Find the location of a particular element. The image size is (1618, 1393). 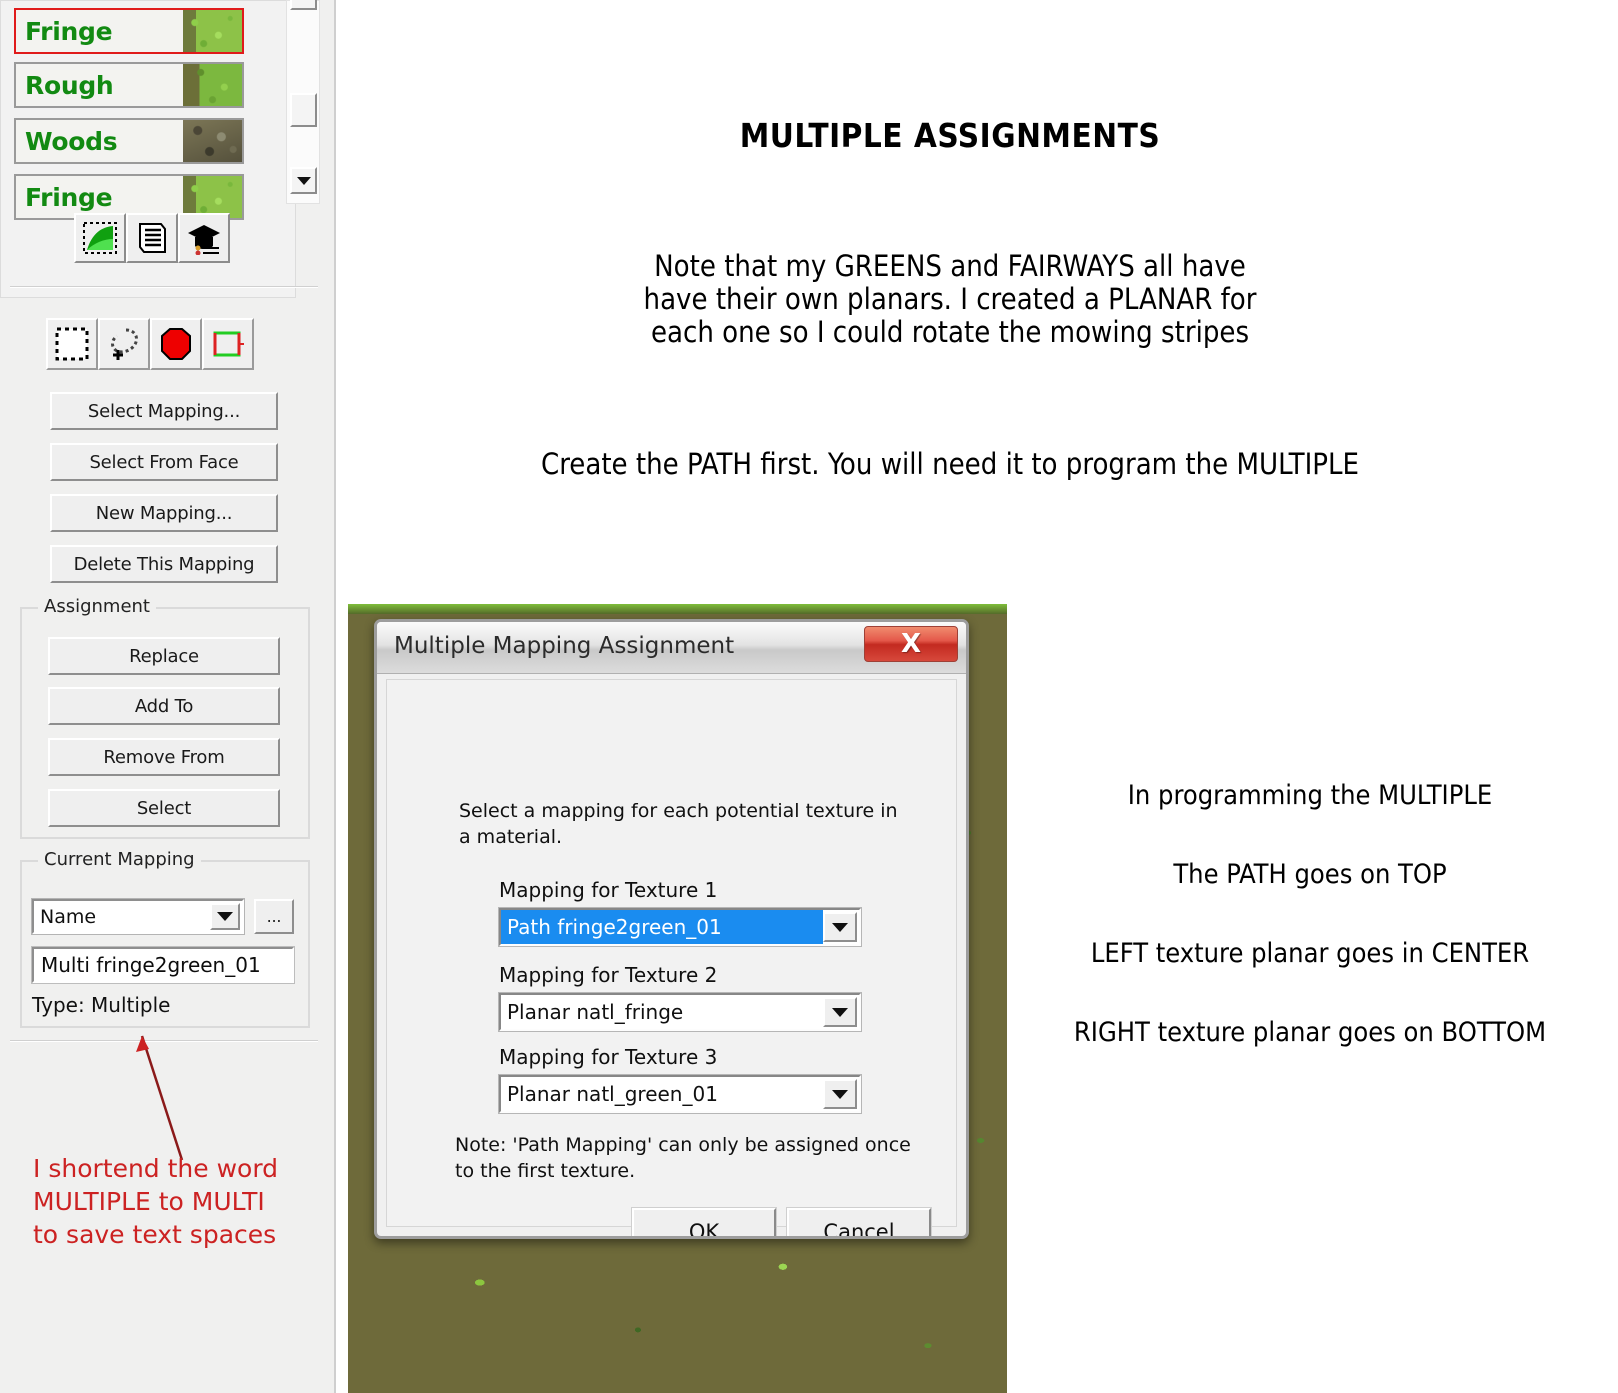

lasso-add-select-icon is located at coordinates (124, 344).